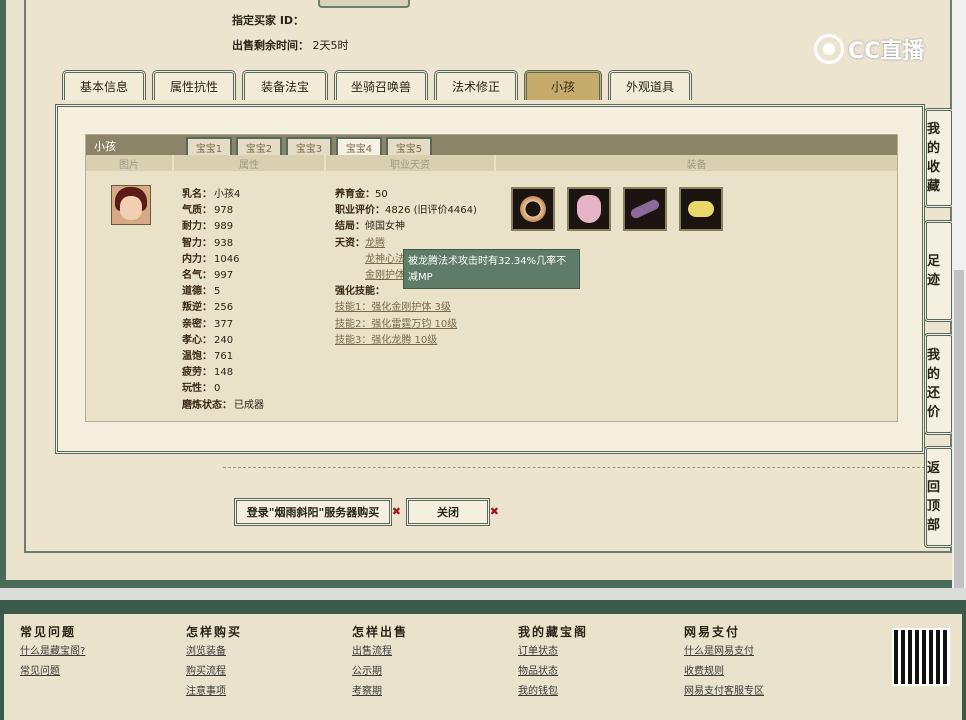 Image resolution: width=966 pixels, height=720 pixels. I want to click on attr-row: 疲劳： 148, so click(208, 373).